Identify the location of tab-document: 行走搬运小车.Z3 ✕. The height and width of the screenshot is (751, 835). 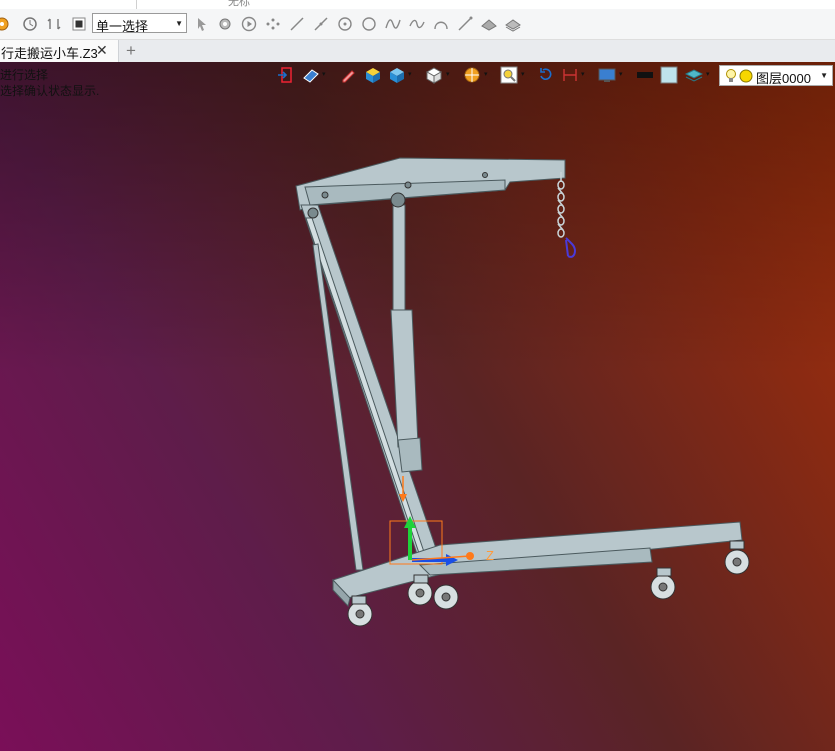
(59, 51).